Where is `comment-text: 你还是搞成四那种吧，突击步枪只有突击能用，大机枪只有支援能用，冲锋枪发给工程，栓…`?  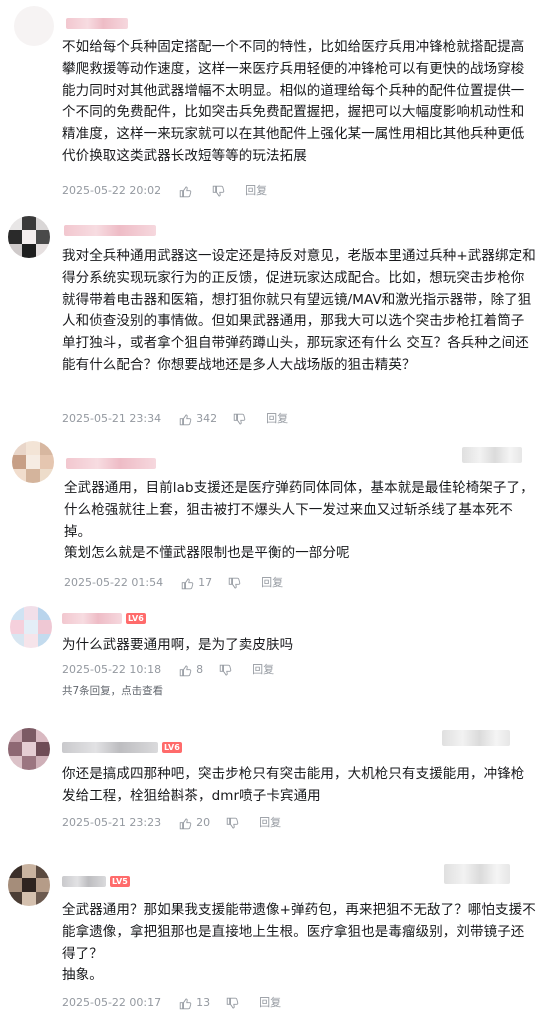
comment-text: 你还是搞成四那种吧，突击步枪只有突击能用，大机枪只有支援能用，冲锋枪发给工程，栓… is located at coordinates (293, 785).